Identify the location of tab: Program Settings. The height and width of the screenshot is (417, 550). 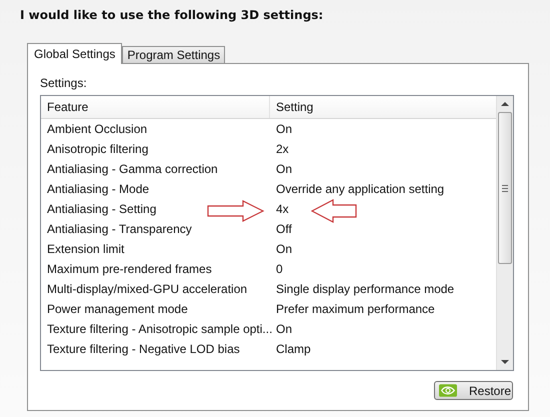
(174, 54).